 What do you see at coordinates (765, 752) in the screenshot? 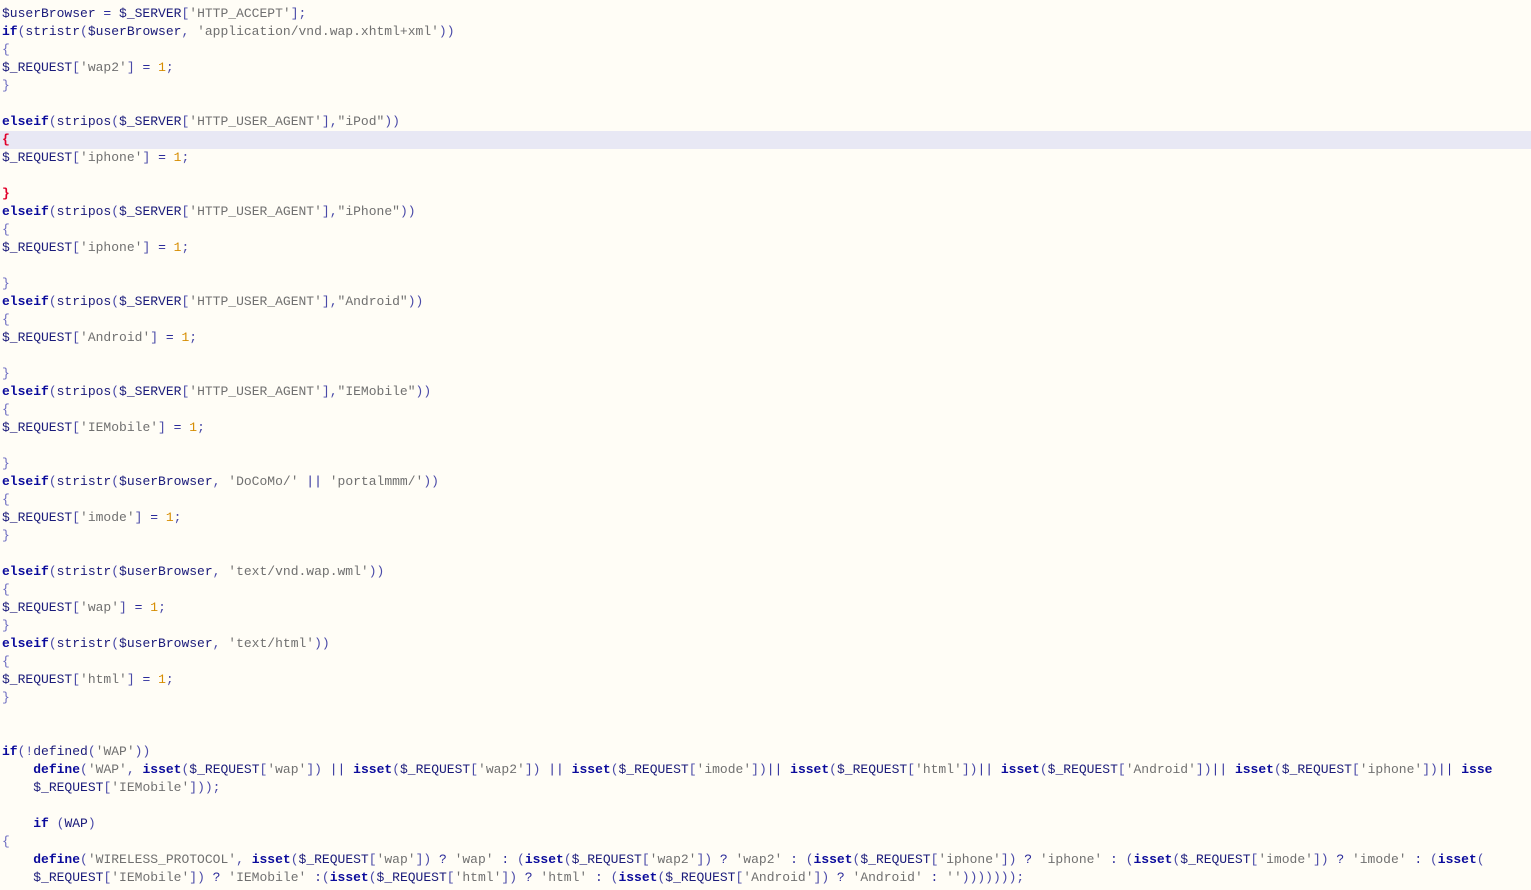
I see `code-line: if(!defined('WAP'))` at bounding box center [765, 752].